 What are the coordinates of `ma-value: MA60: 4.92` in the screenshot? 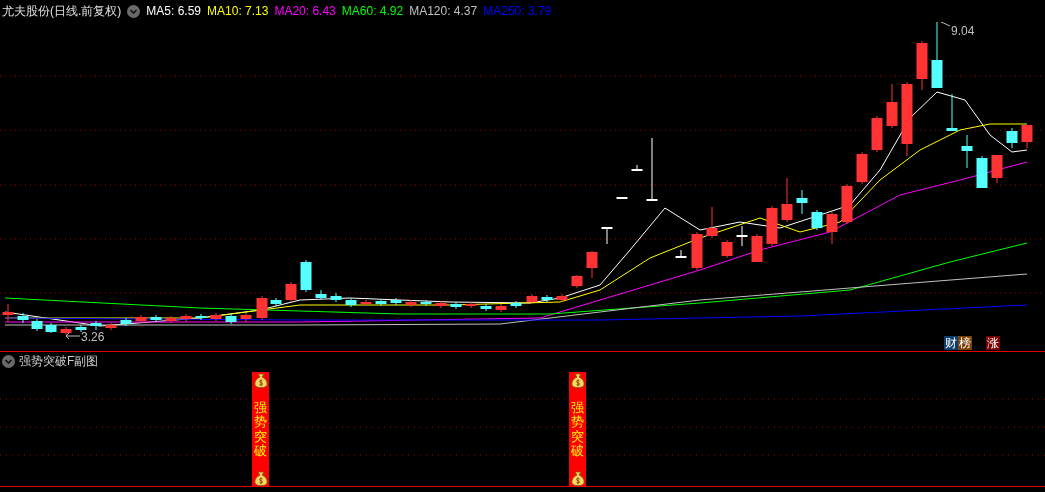 It's located at (372, 11).